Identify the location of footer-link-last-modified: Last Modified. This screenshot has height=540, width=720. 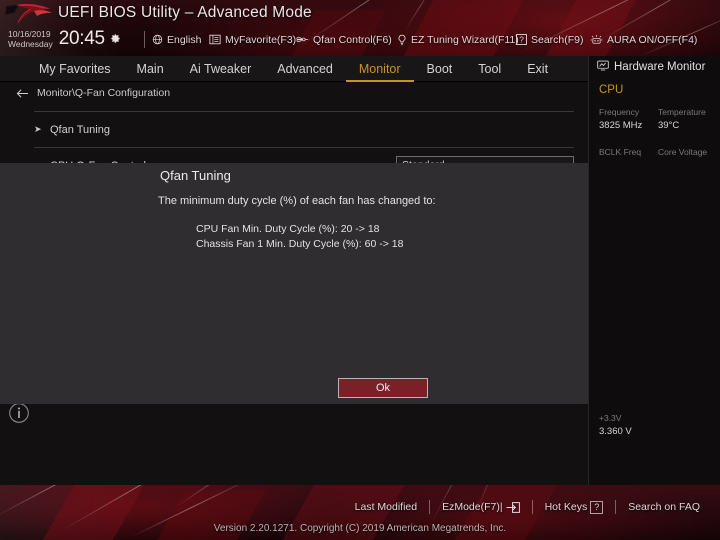
(386, 507).